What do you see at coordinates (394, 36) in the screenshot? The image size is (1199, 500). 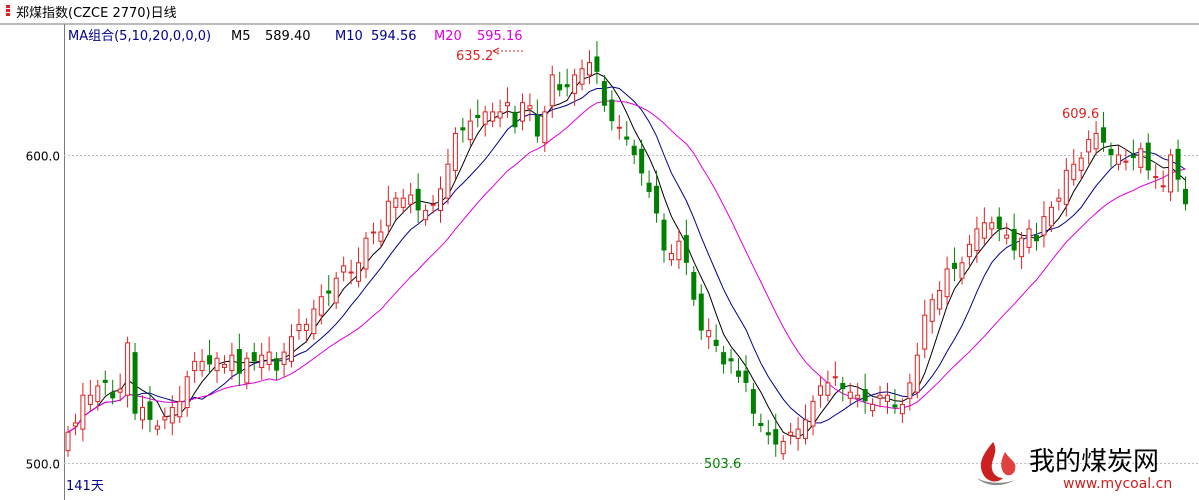 I see `m10-value: 594.56` at bounding box center [394, 36].